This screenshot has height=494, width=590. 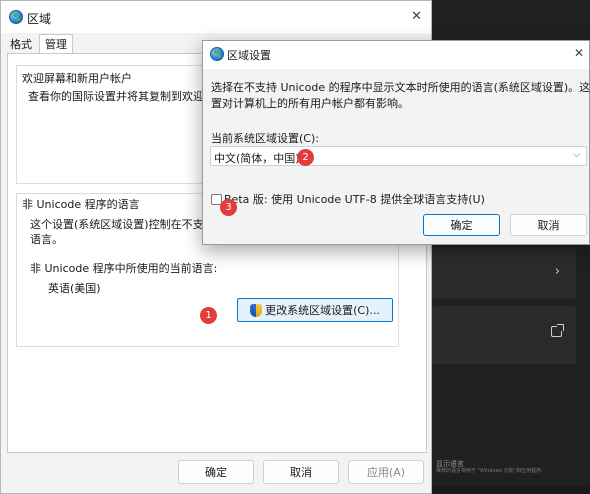 What do you see at coordinates (310, 103) in the screenshot?
I see `dialog-description-line2: 置对计算机上的所有用户帐户都有影响。` at bounding box center [310, 103].